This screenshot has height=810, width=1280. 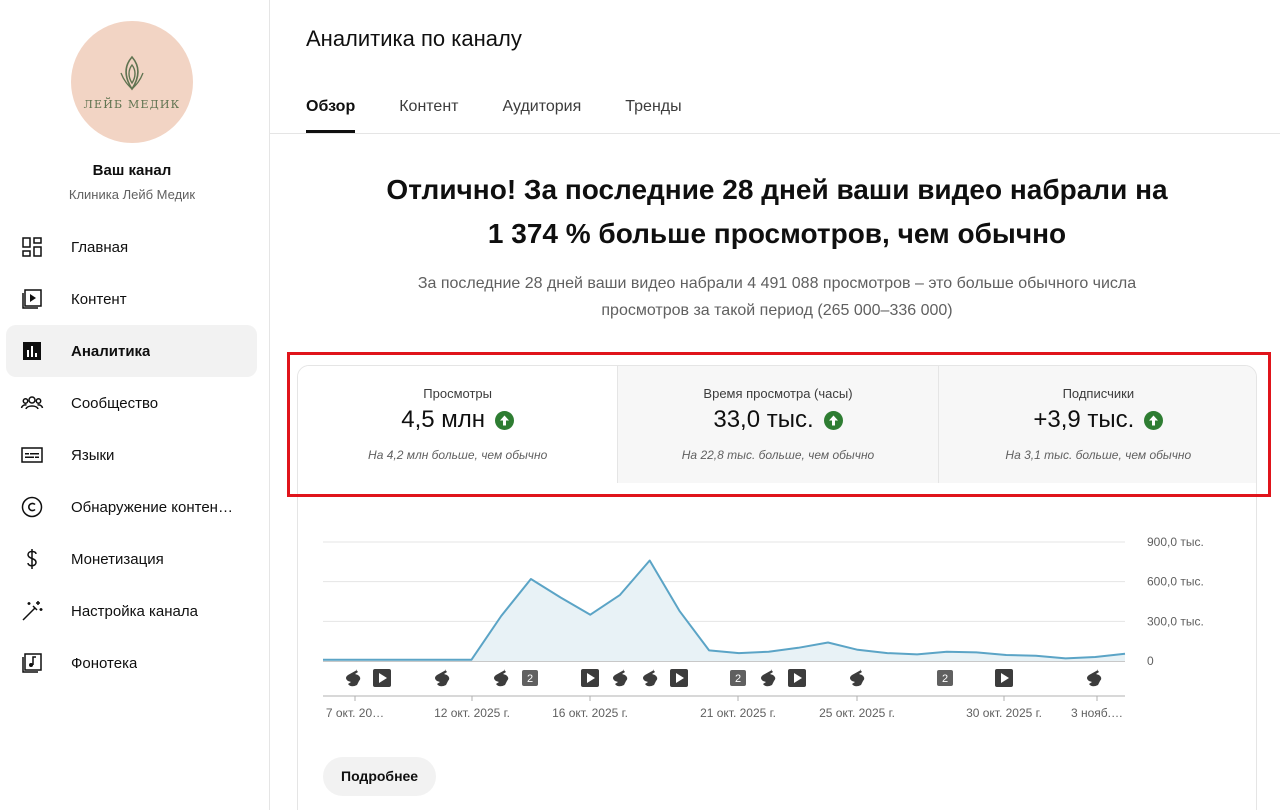 I want to click on x-tick-label: 30 окт. 2025 г., so click(x=1004, y=713).